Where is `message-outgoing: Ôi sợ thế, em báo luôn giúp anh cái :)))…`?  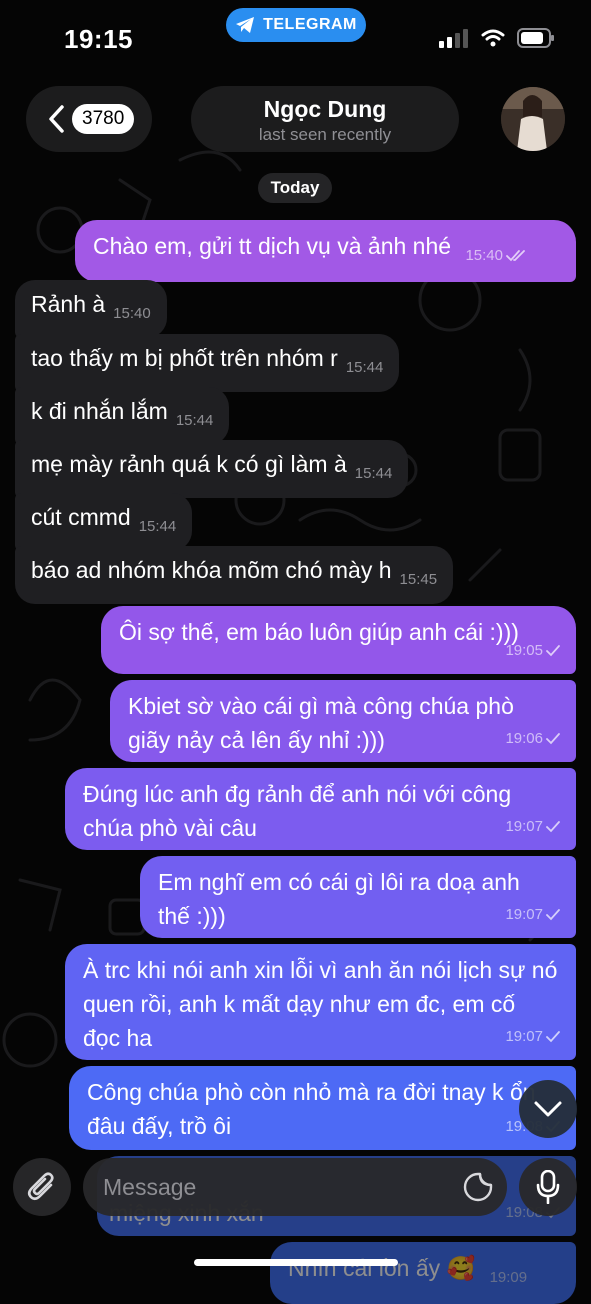 message-outgoing: Ôi sợ thế, em báo luôn giúp anh cái :)))… is located at coordinates (338, 640).